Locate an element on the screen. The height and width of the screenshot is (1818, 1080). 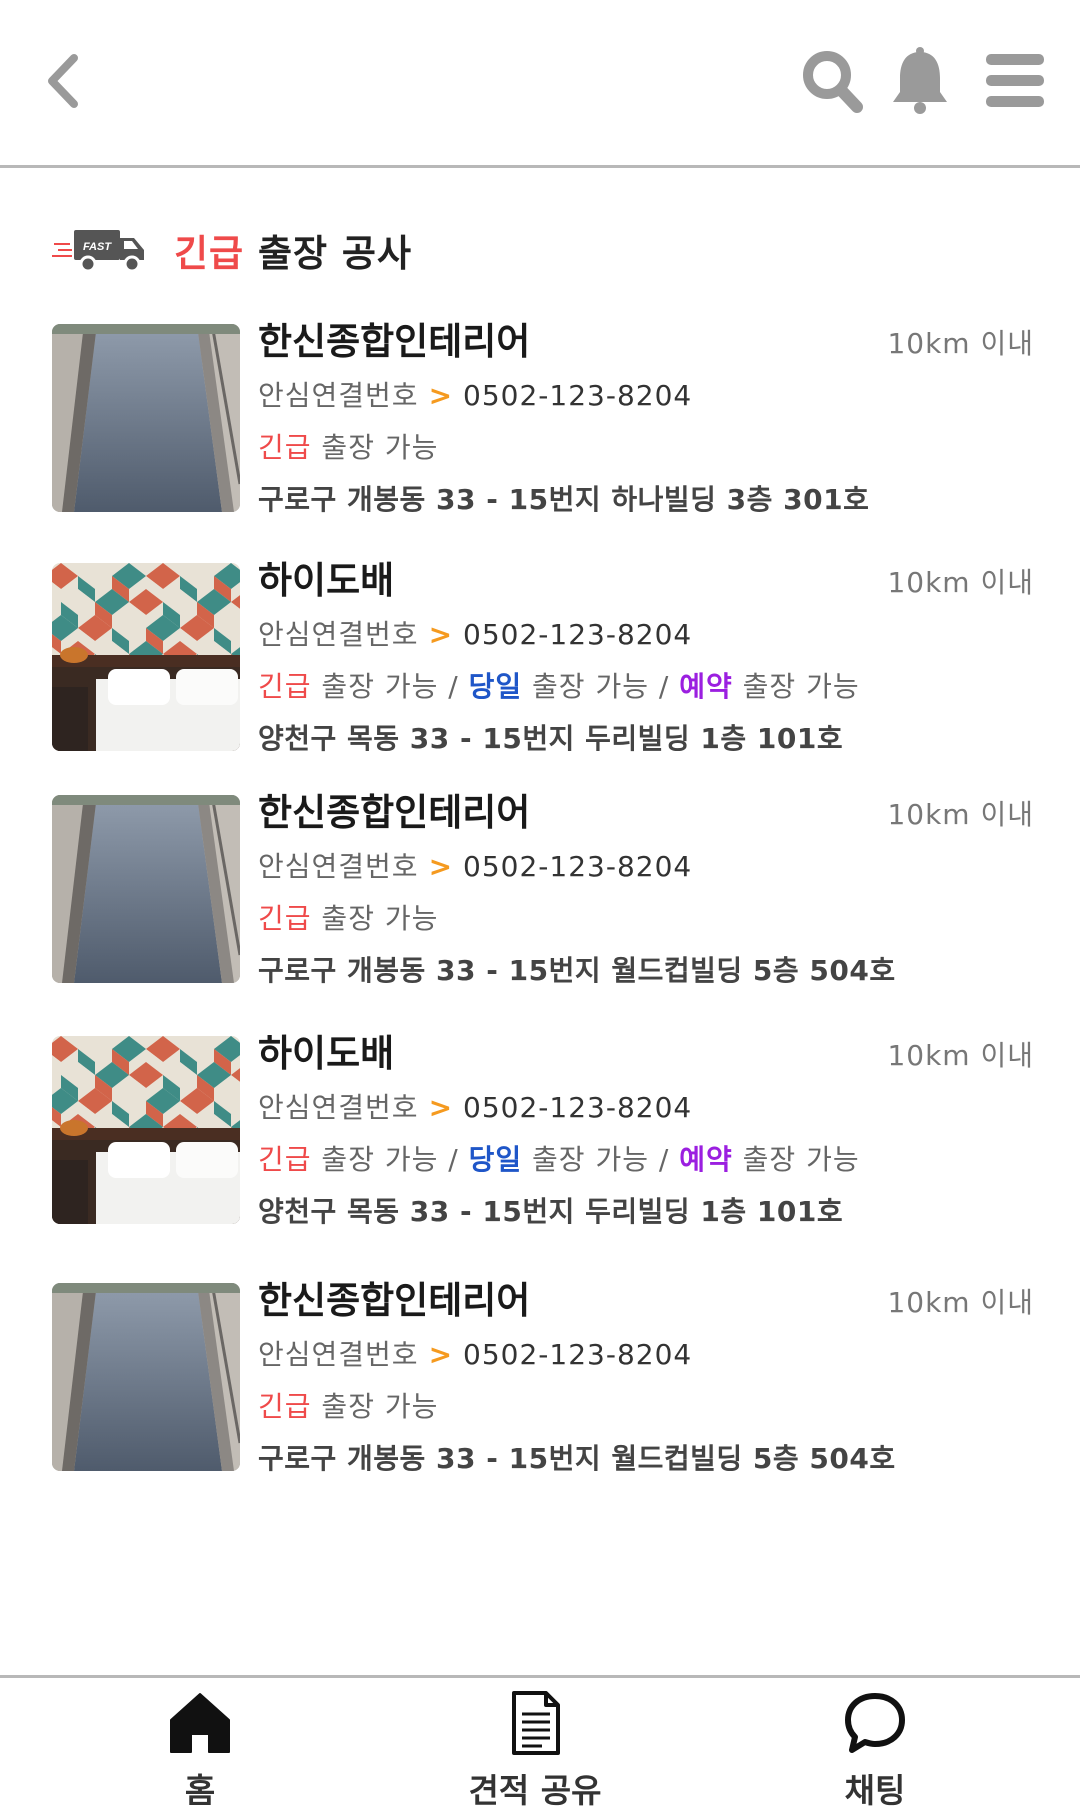
section-title-rest: 출장 공사 is located at coordinates (328, 253).